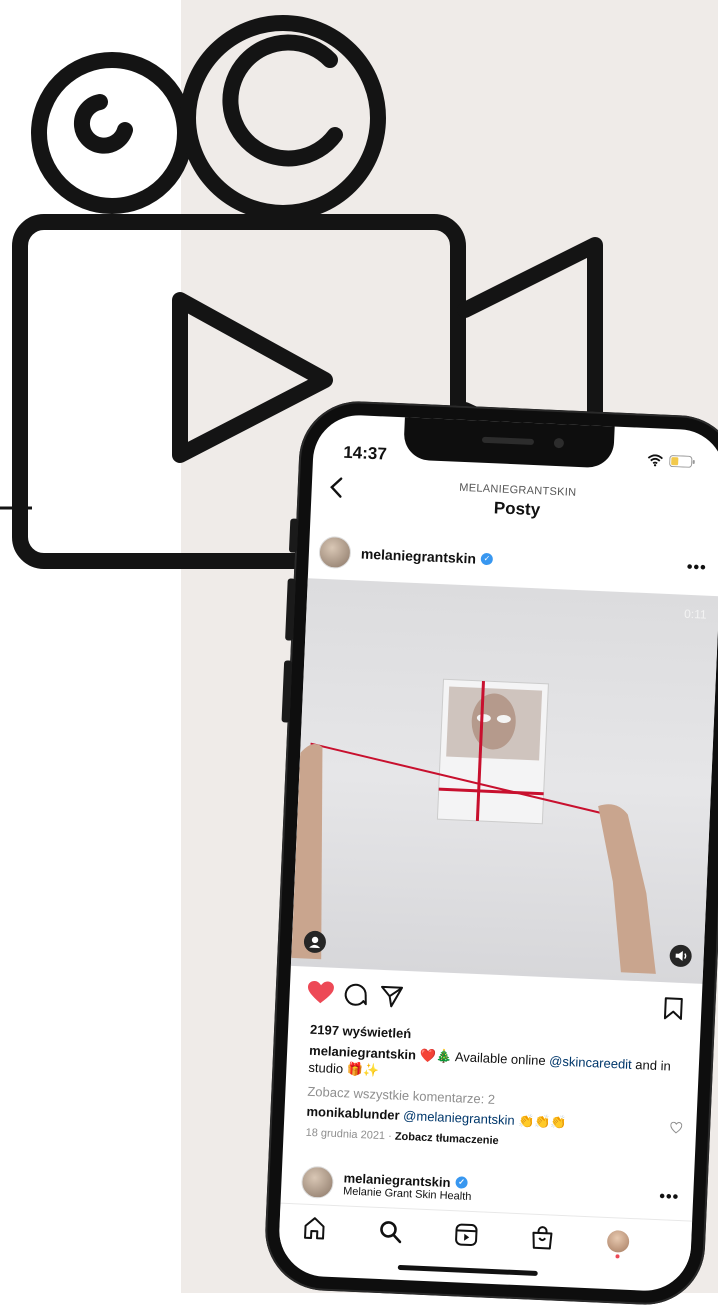 This screenshot has height=1307, width=718. I want to click on video-timer: 0:11, so click(695, 614).